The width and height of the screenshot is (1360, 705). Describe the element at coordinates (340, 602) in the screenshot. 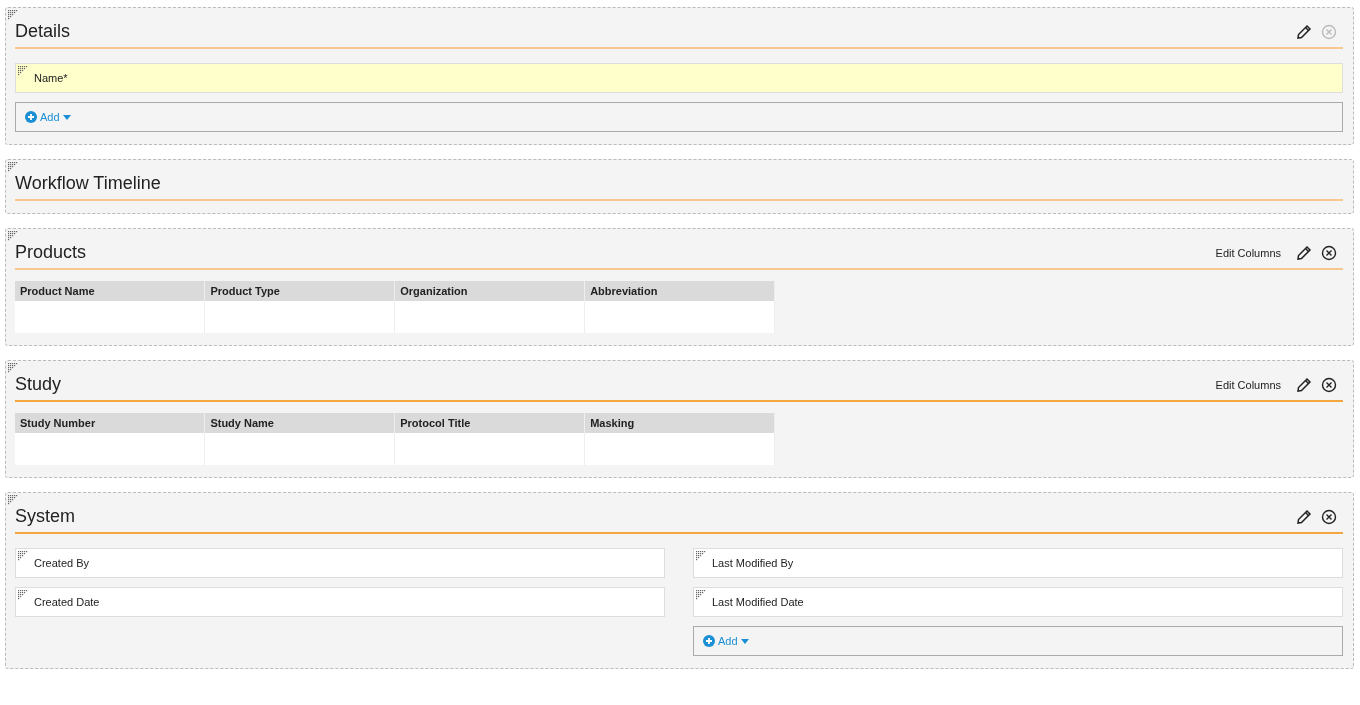

I see `form-field: Created Date` at that location.